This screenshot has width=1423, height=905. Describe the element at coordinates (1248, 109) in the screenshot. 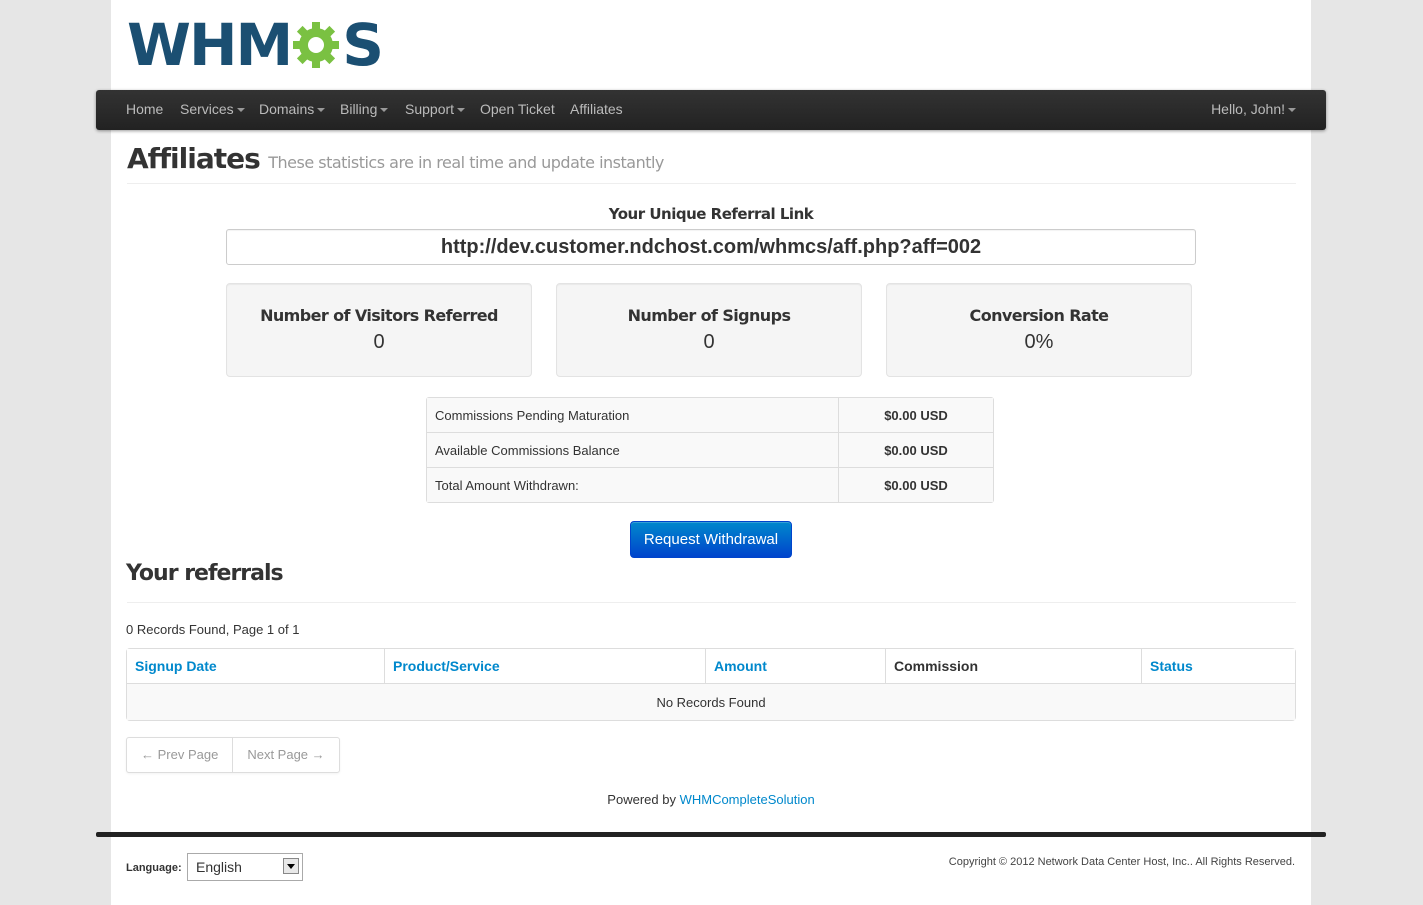

I see `user-menu-label: Hello, John!` at that location.